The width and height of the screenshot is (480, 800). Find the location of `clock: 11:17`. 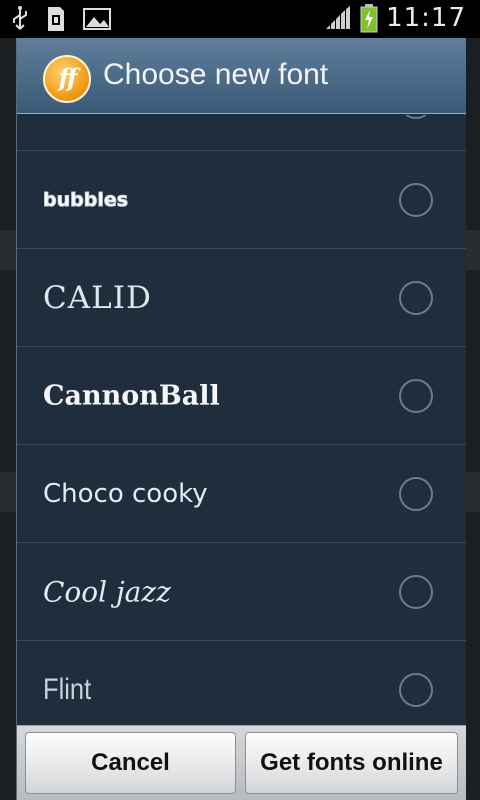

clock: 11:17 is located at coordinates (426, 18).